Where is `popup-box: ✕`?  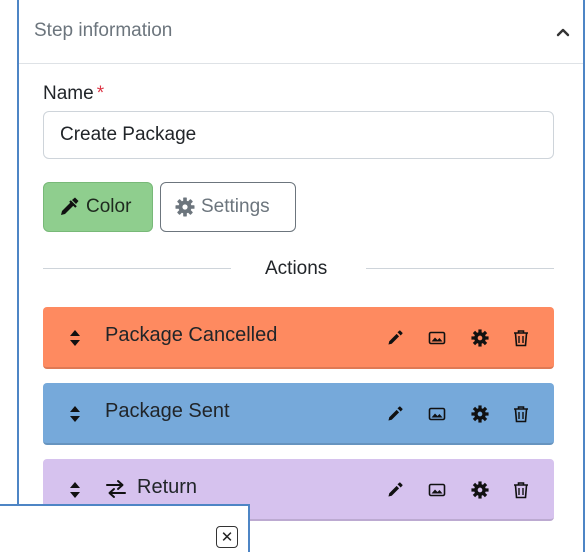
popup-box: ✕ is located at coordinates (125, 528).